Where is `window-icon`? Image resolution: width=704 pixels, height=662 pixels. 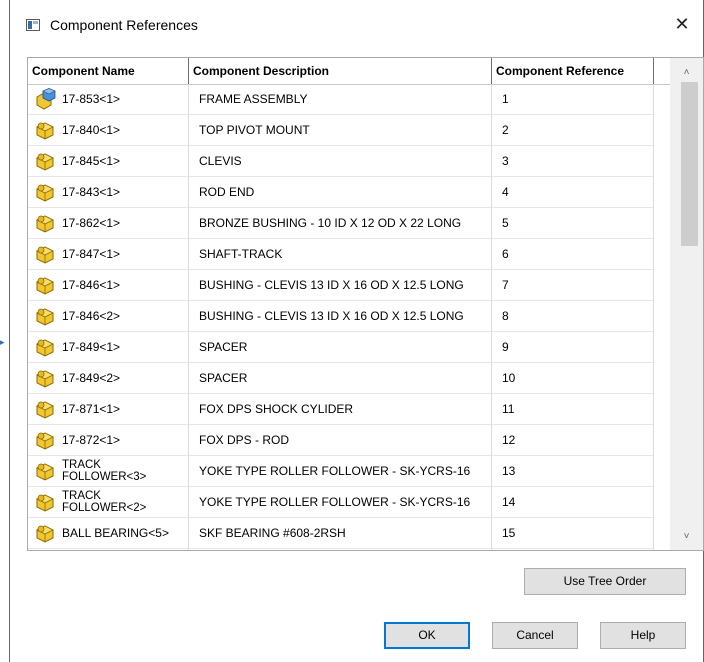 window-icon is located at coordinates (33, 25).